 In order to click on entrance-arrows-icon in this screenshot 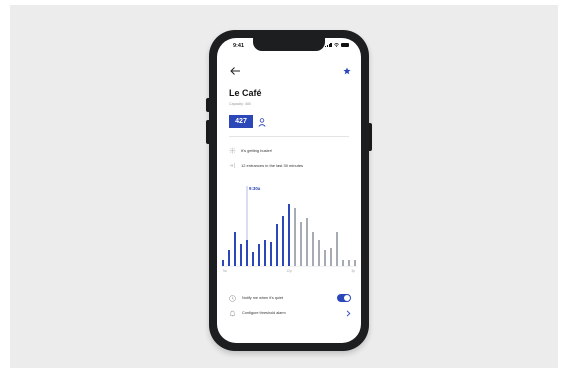, I will do `click(232, 165)`.